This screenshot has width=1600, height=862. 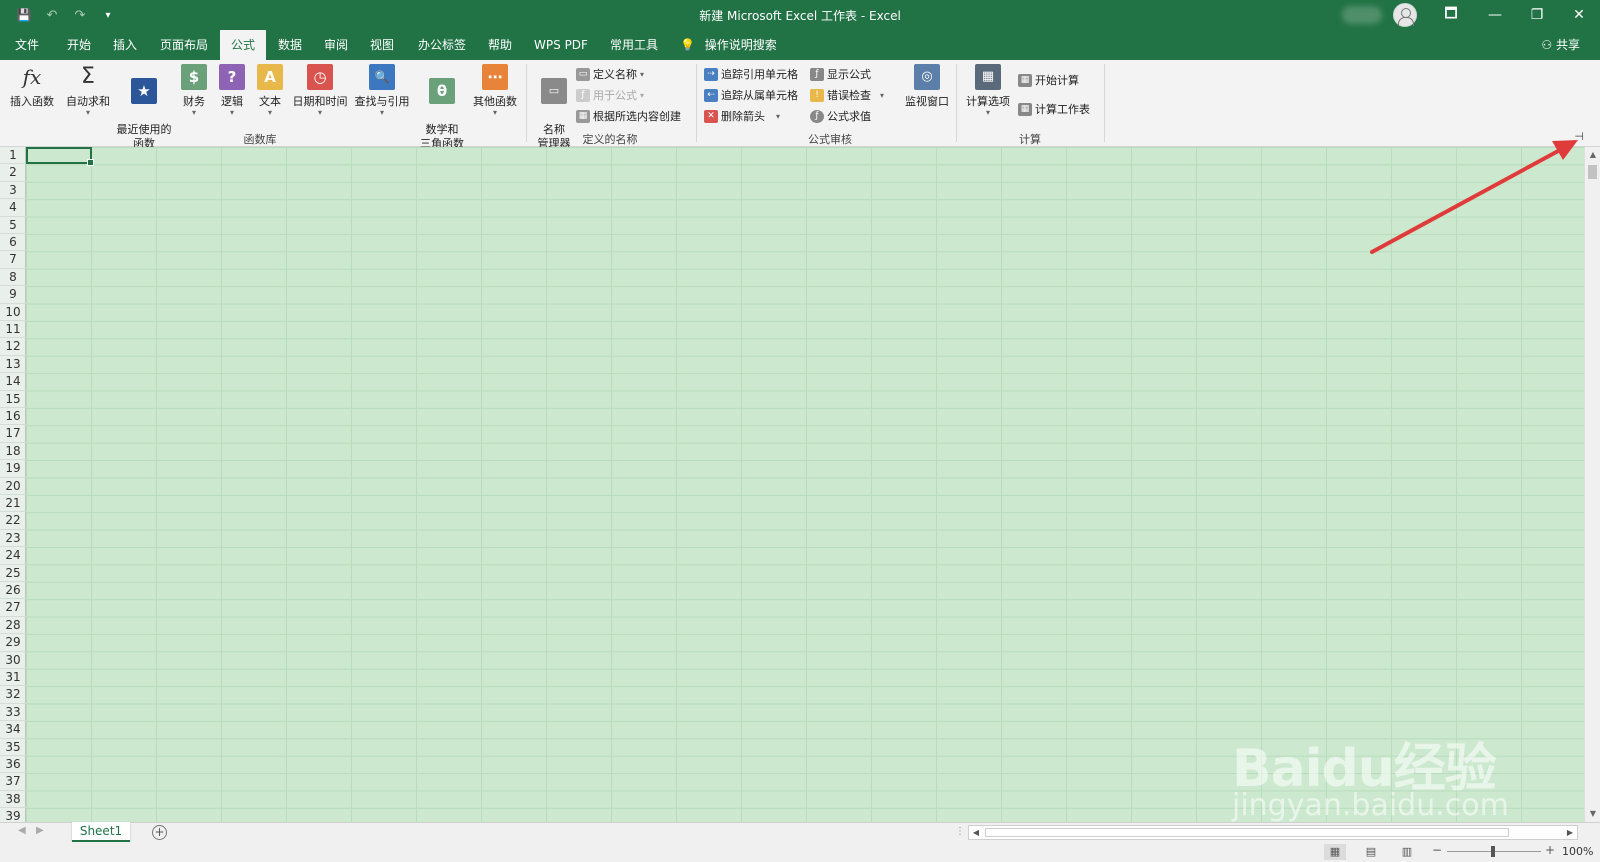 What do you see at coordinates (495, 90) in the screenshot?
I see `more-functions-button: ⋯ 其他函数 ▾` at bounding box center [495, 90].